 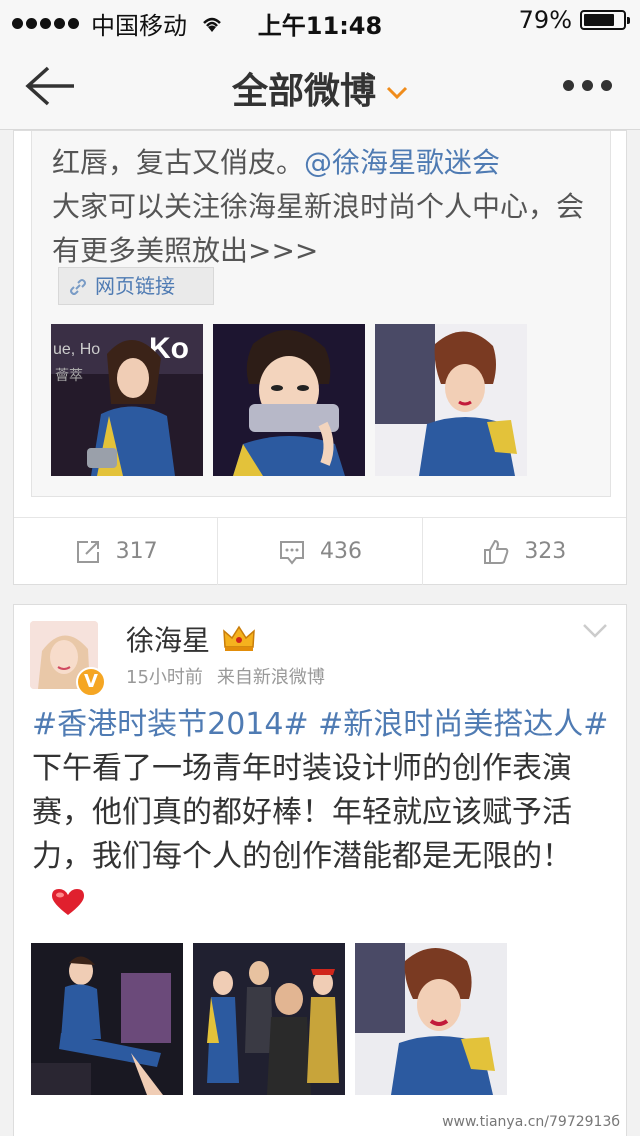 What do you see at coordinates (599, 20) in the screenshot?
I see `battery-level` at bounding box center [599, 20].